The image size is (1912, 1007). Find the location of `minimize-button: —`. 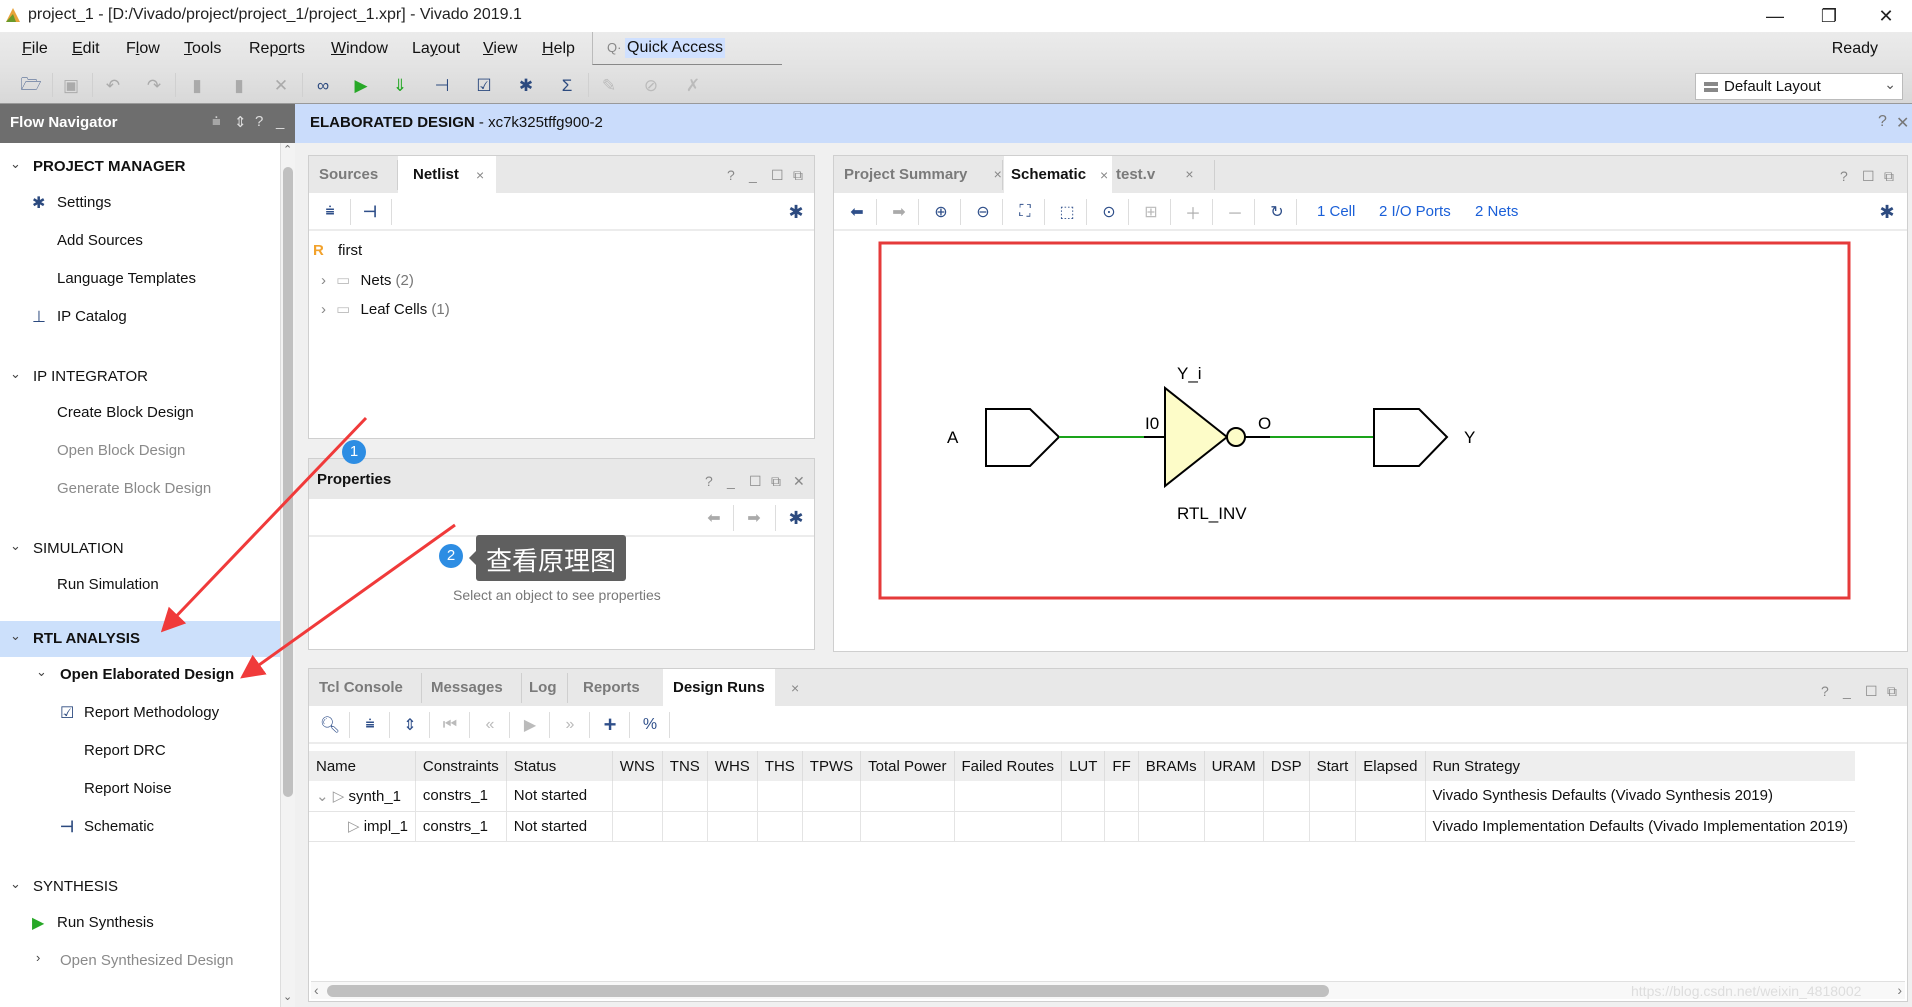

minimize-button: — is located at coordinates (1775, 16).